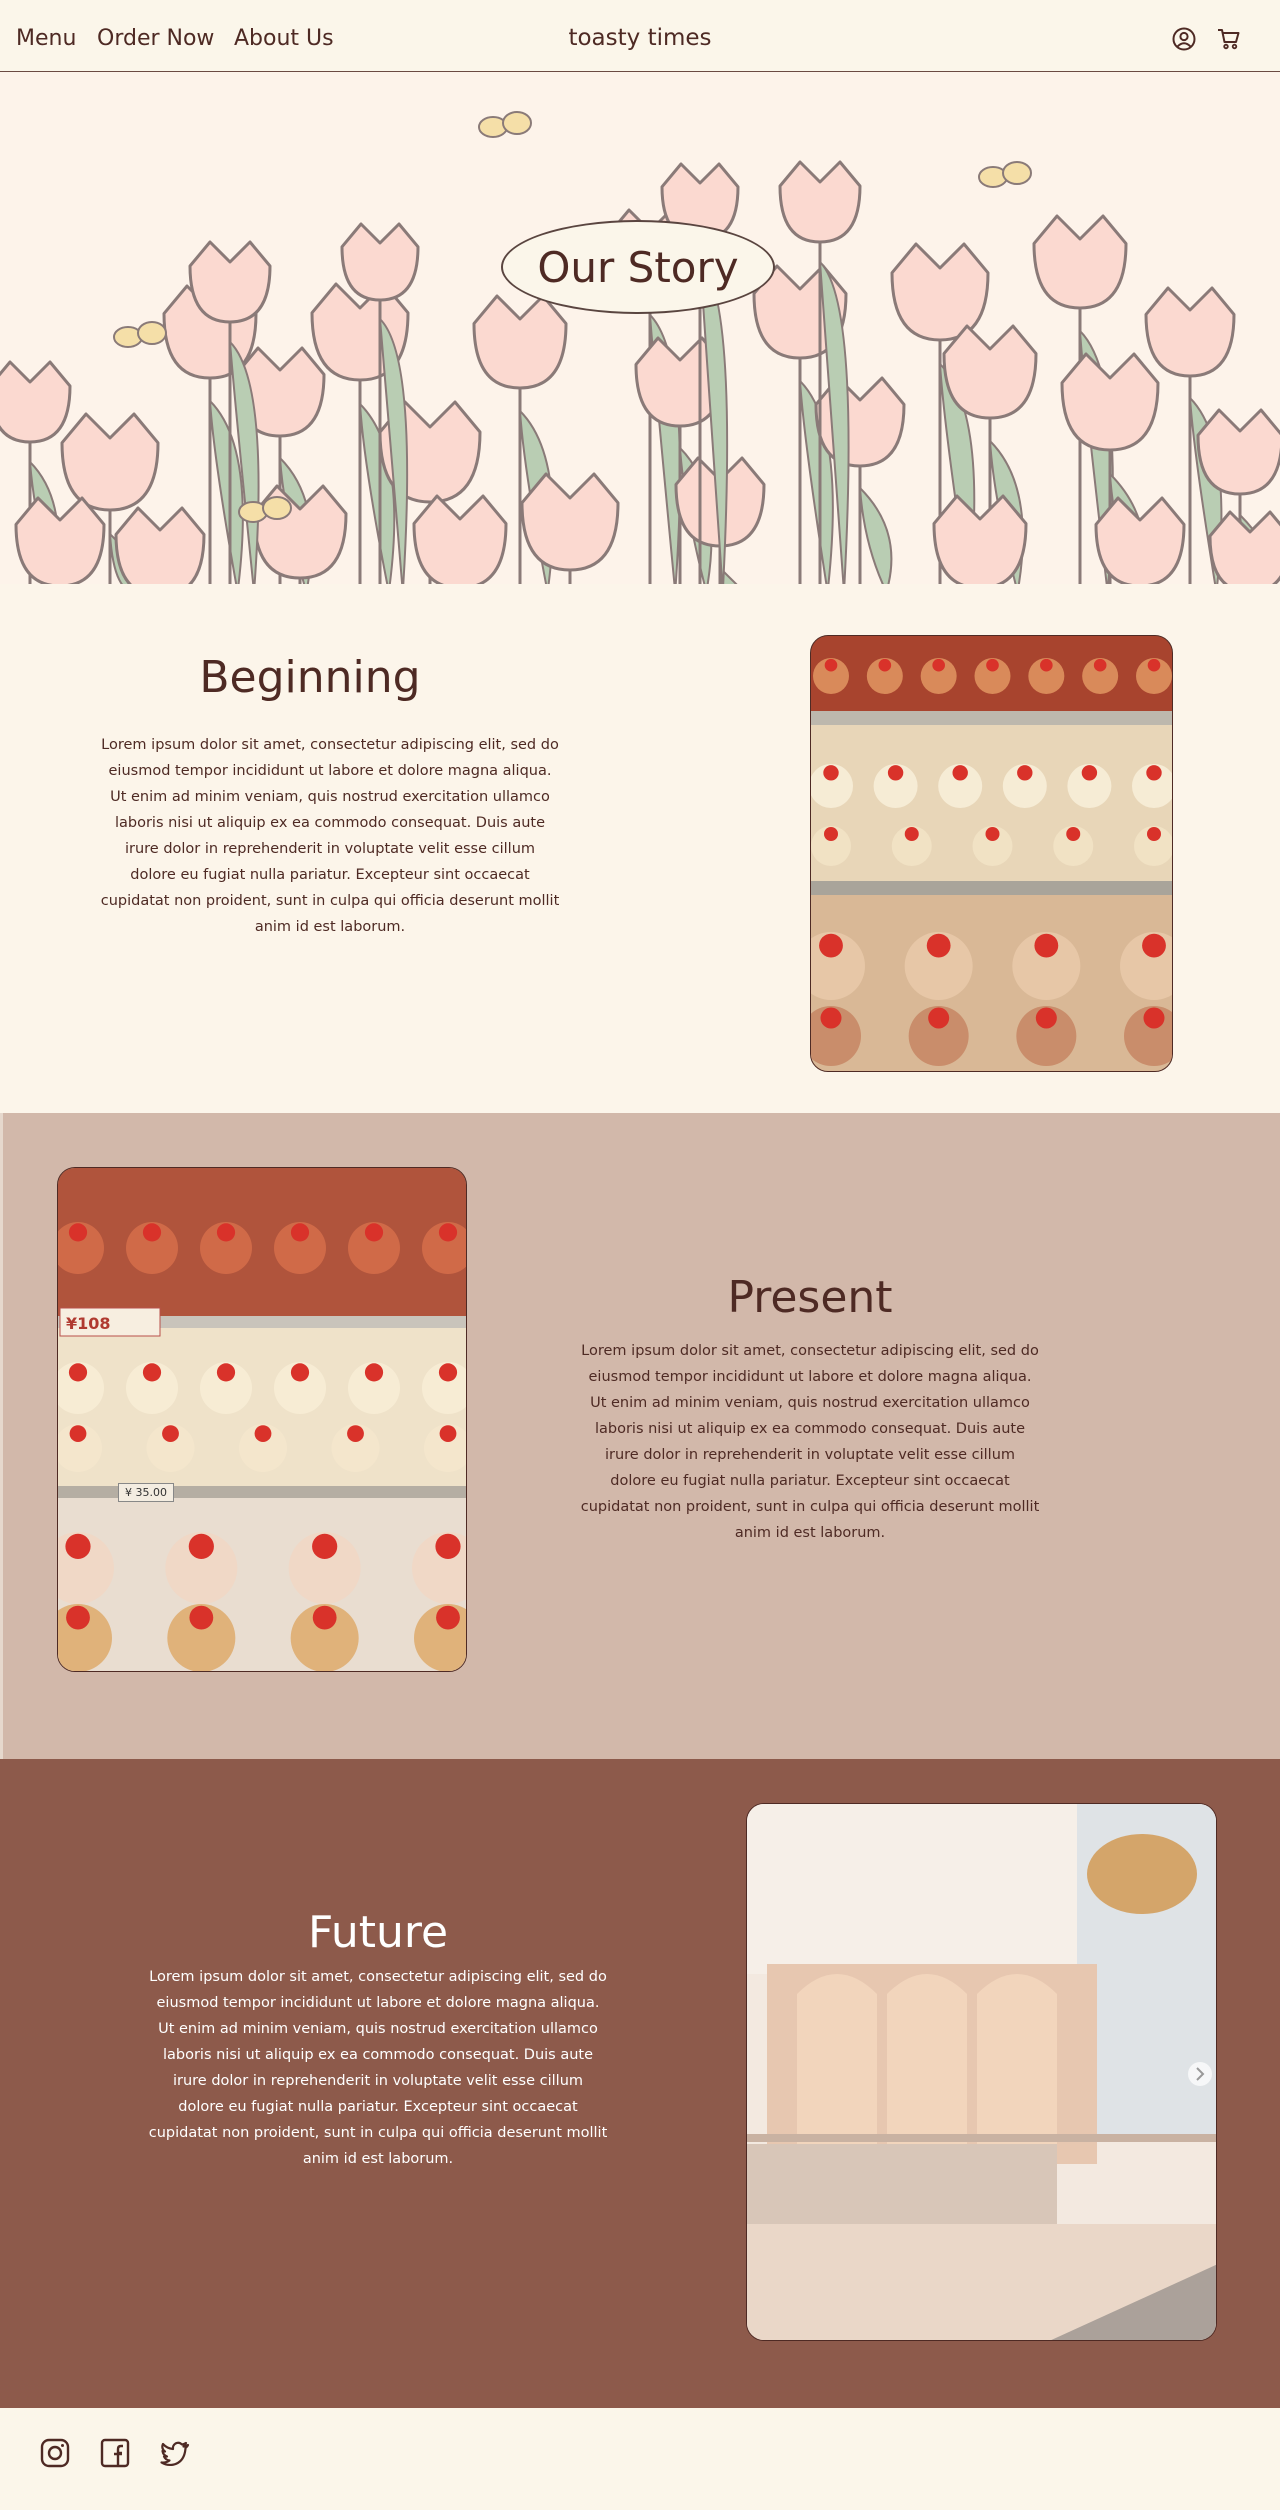 Image resolution: width=1280 pixels, height=2510 pixels. Describe the element at coordinates (378, 1932) in the screenshot. I see `section-title-future: Future` at that location.